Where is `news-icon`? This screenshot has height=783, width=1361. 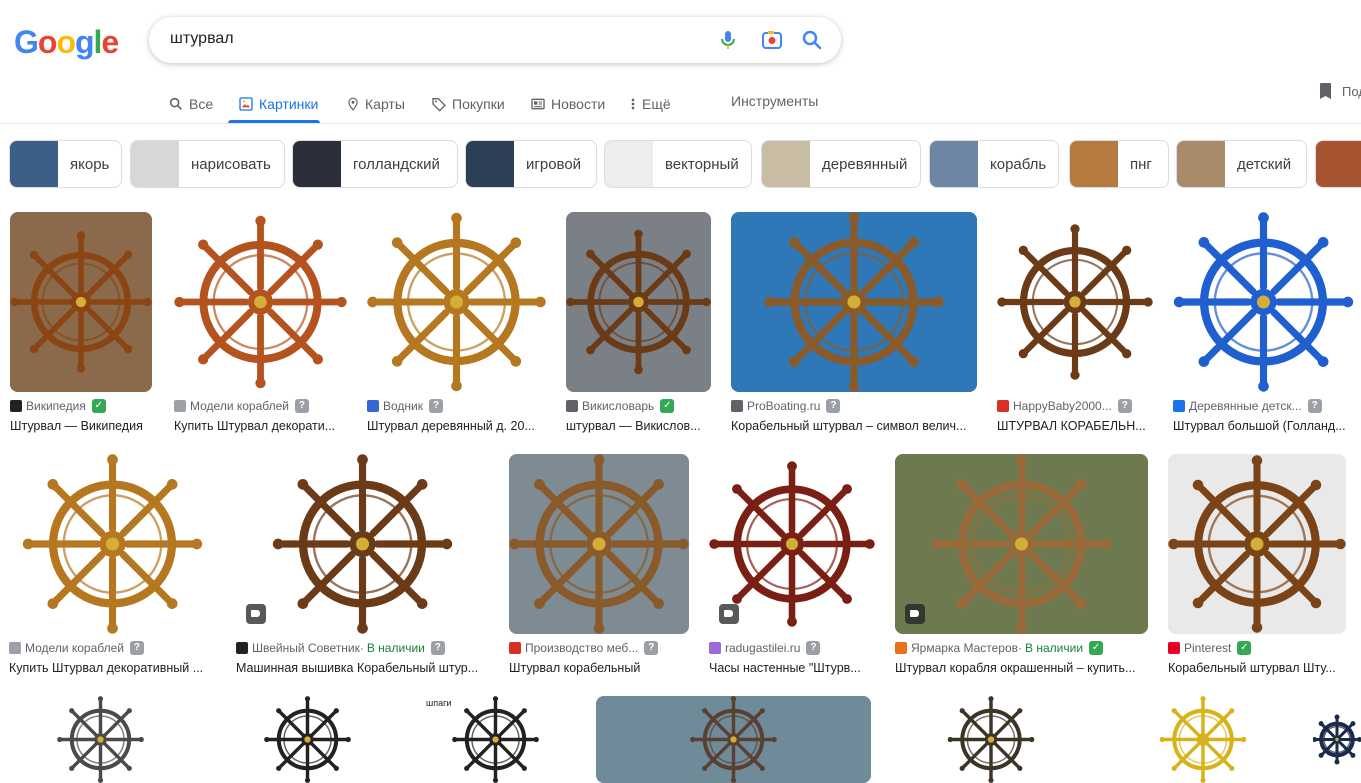
news-icon is located at coordinates (538, 104).